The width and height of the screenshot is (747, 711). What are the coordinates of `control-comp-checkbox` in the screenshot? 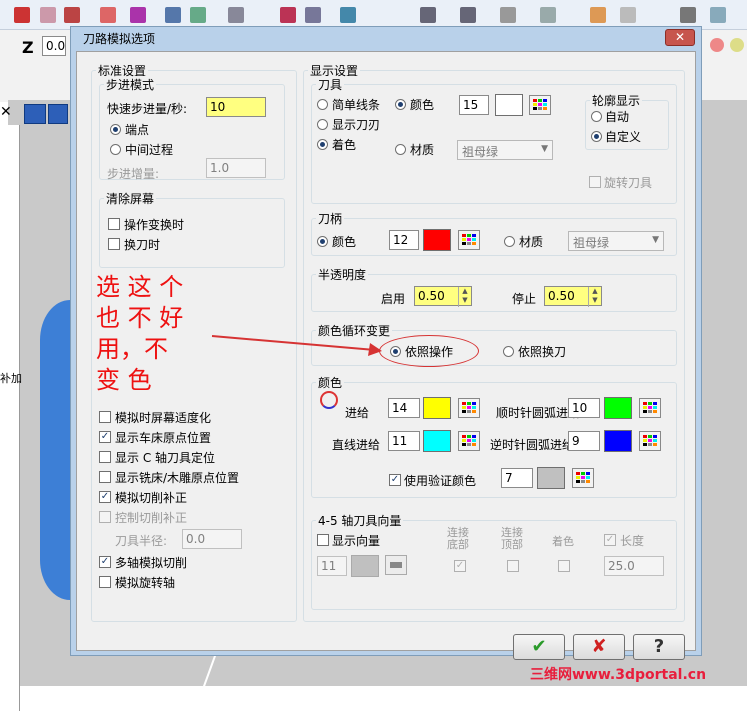 It's located at (105, 517).